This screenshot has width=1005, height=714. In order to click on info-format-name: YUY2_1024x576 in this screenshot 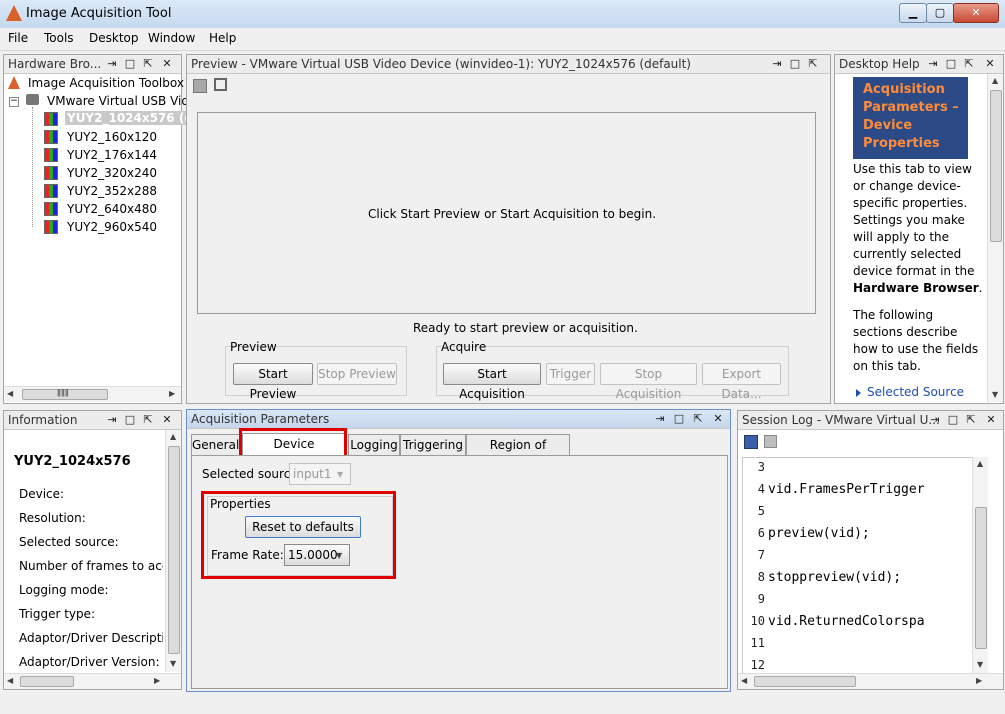, I will do `click(72, 461)`.